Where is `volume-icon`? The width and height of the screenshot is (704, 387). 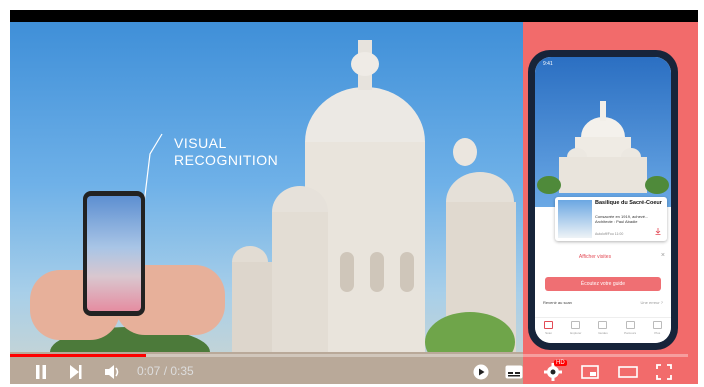 volume-icon is located at coordinates (112, 372).